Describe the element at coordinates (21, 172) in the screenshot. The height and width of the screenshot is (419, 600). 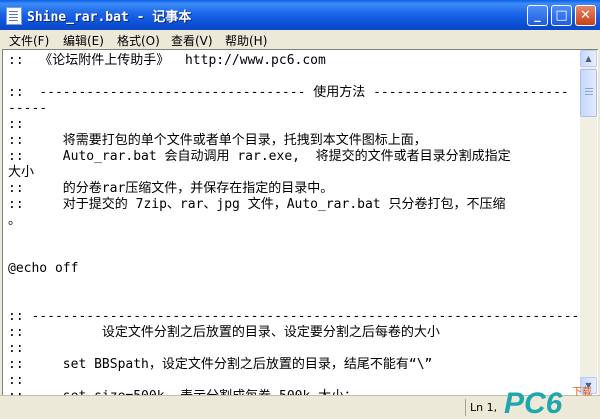
I see `text-line: 大小` at that location.